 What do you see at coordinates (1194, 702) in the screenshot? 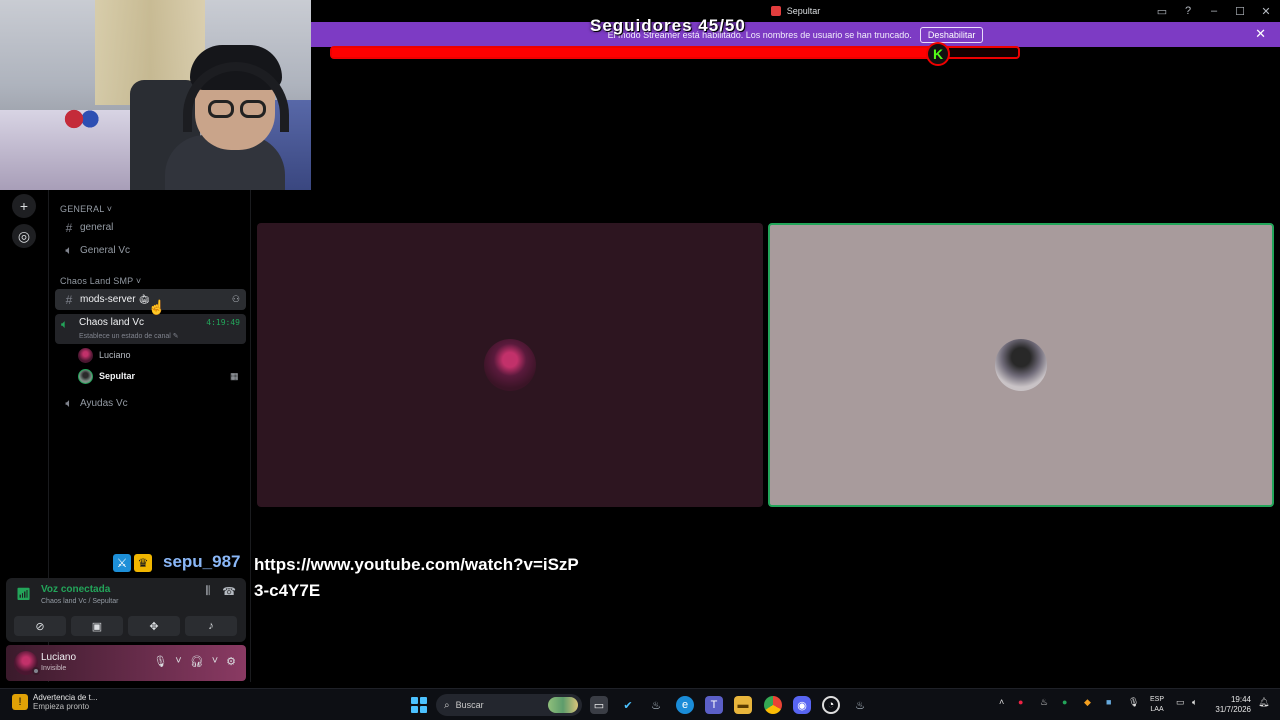
I see `volume-icon: 🔈︎` at bounding box center [1194, 702].